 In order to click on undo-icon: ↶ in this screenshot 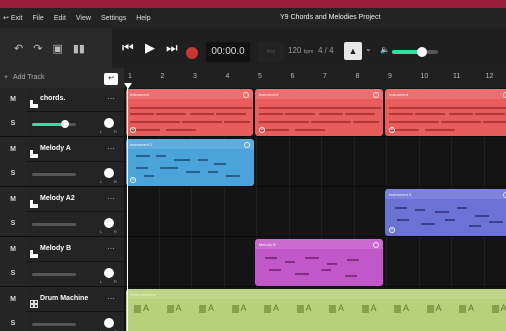, I will do `click(18, 48)`.